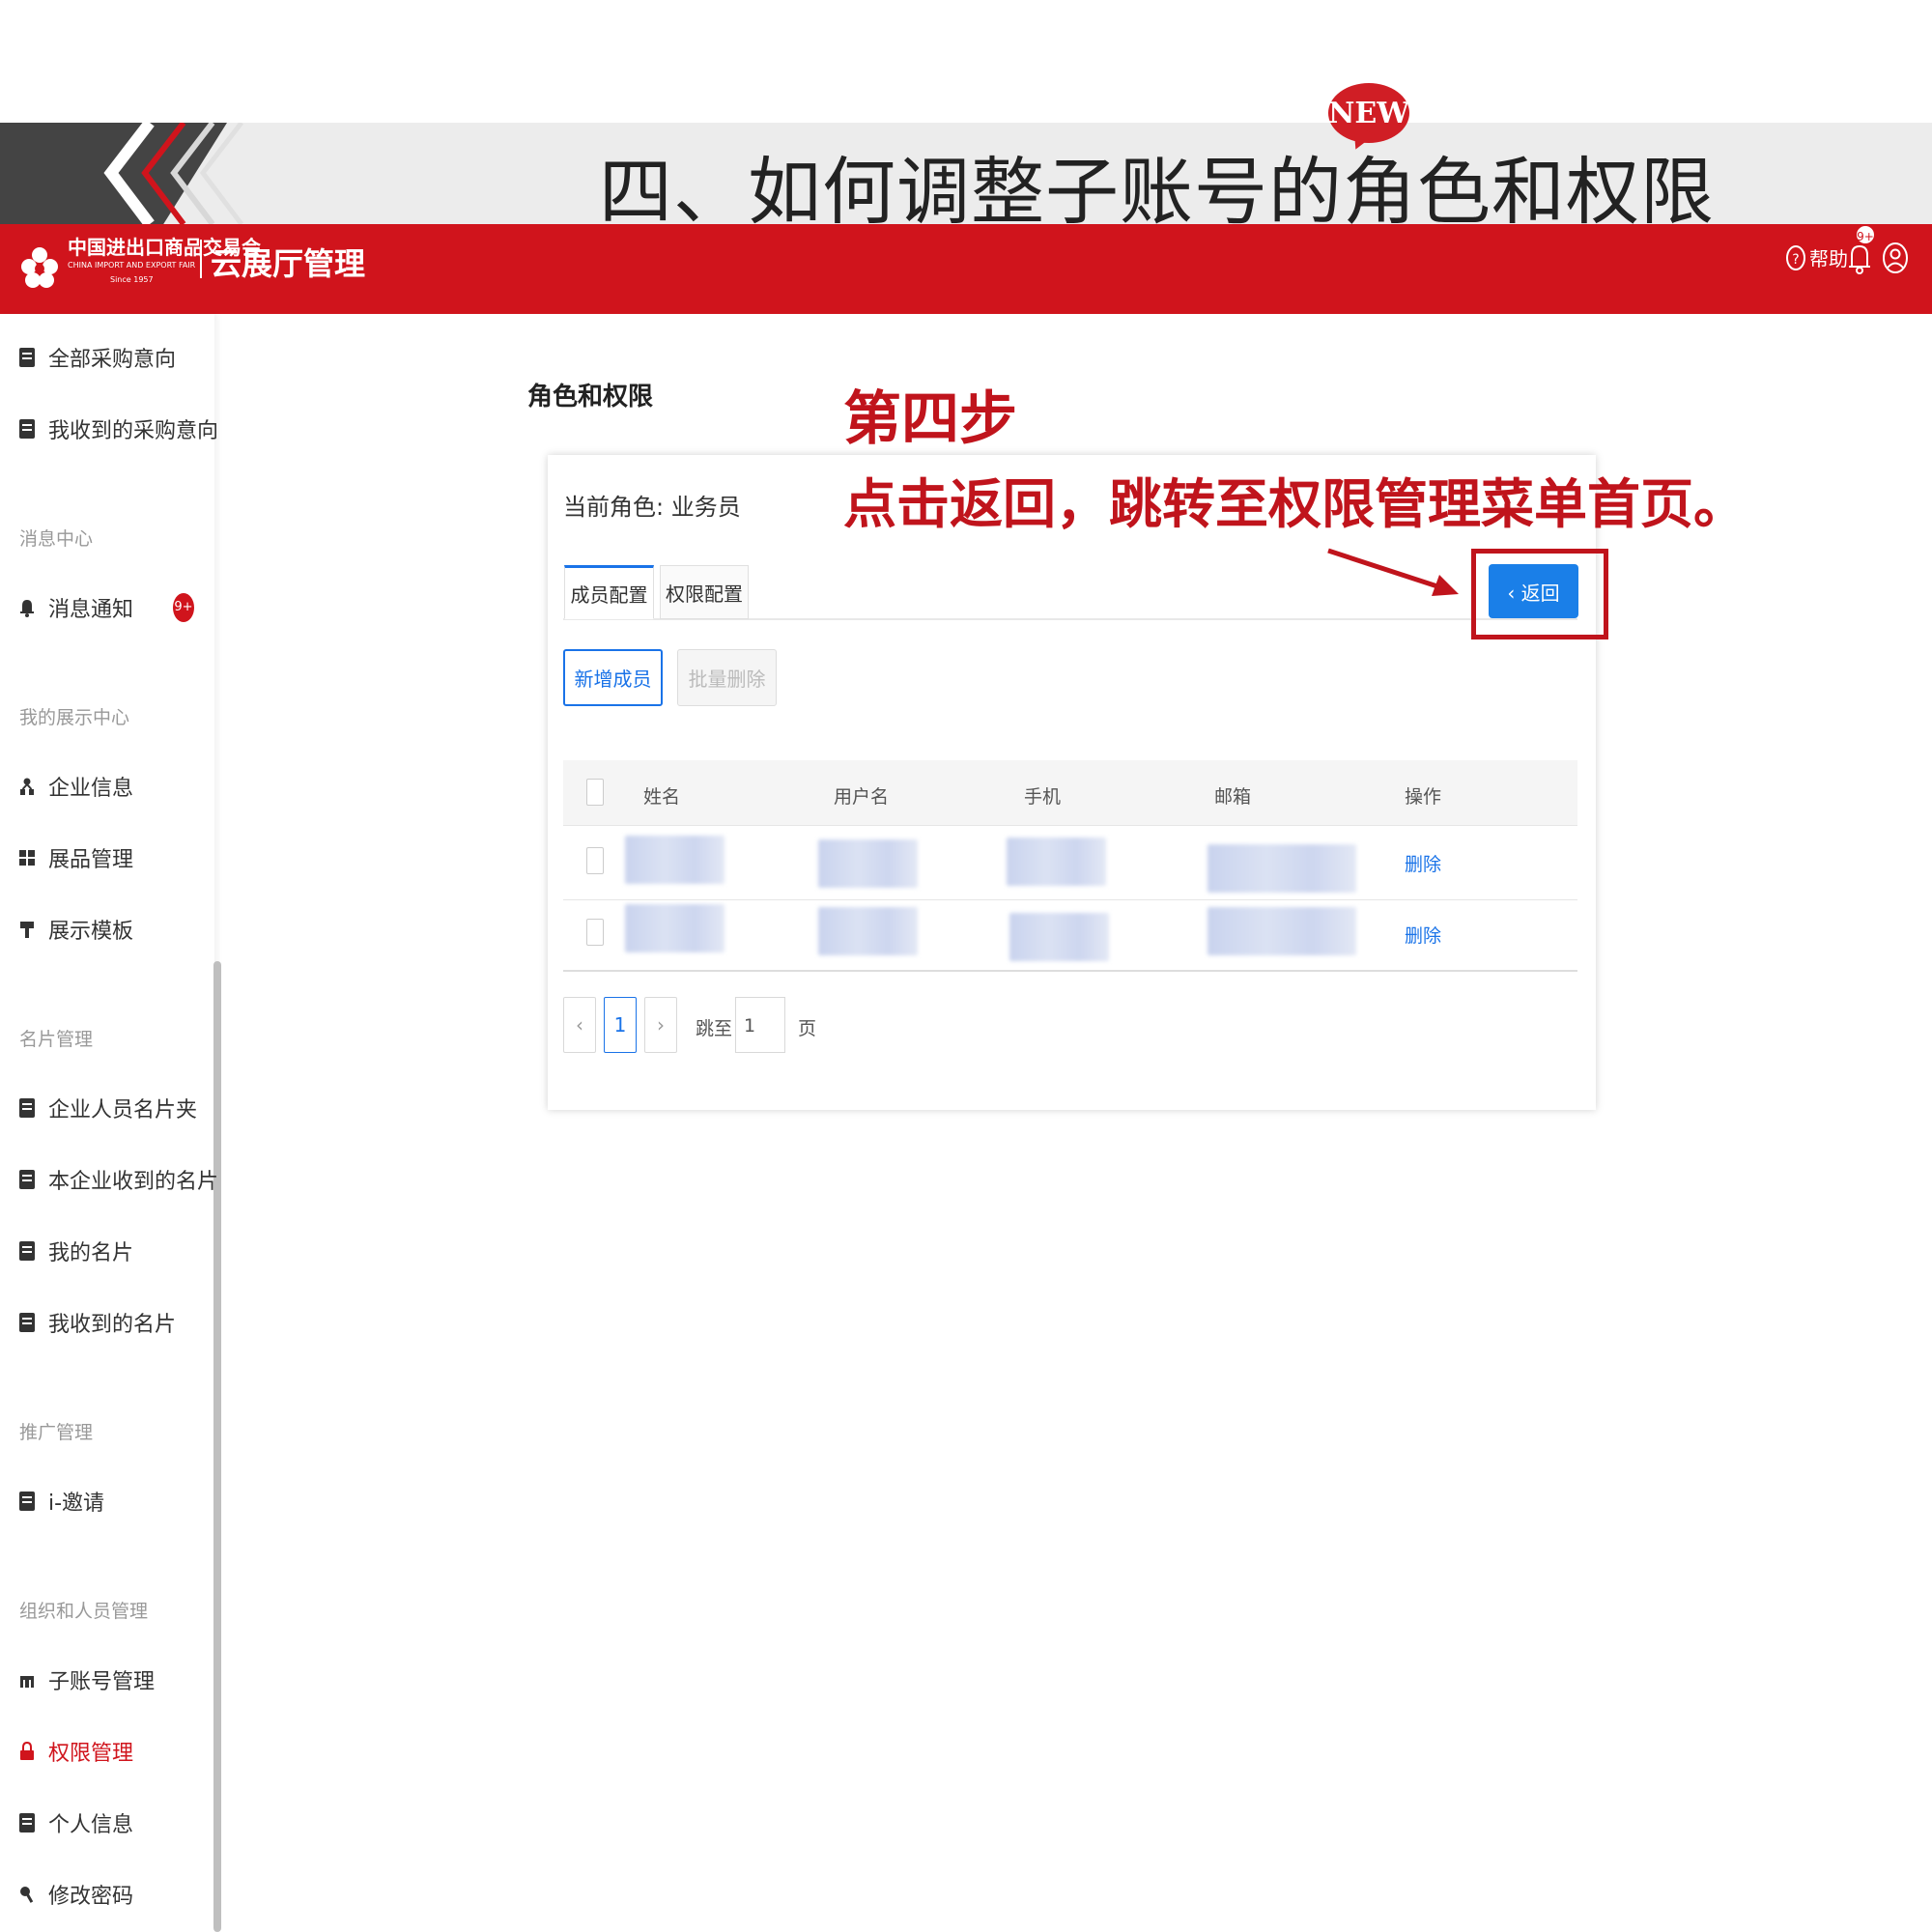 The width and height of the screenshot is (1932, 1932). I want to click on user-avatar-icon, so click(1895, 258).